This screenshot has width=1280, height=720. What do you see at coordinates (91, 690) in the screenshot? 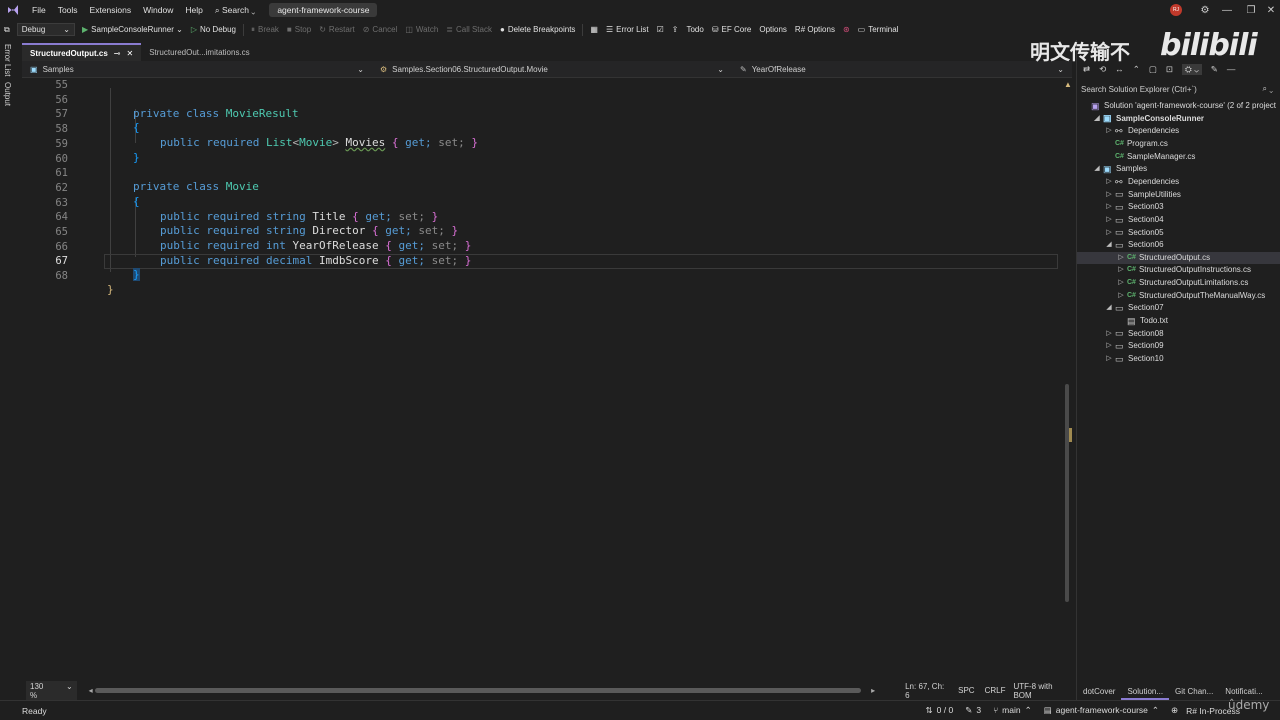
I see `scroll-left-icon: ◂` at bounding box center [91, 690].